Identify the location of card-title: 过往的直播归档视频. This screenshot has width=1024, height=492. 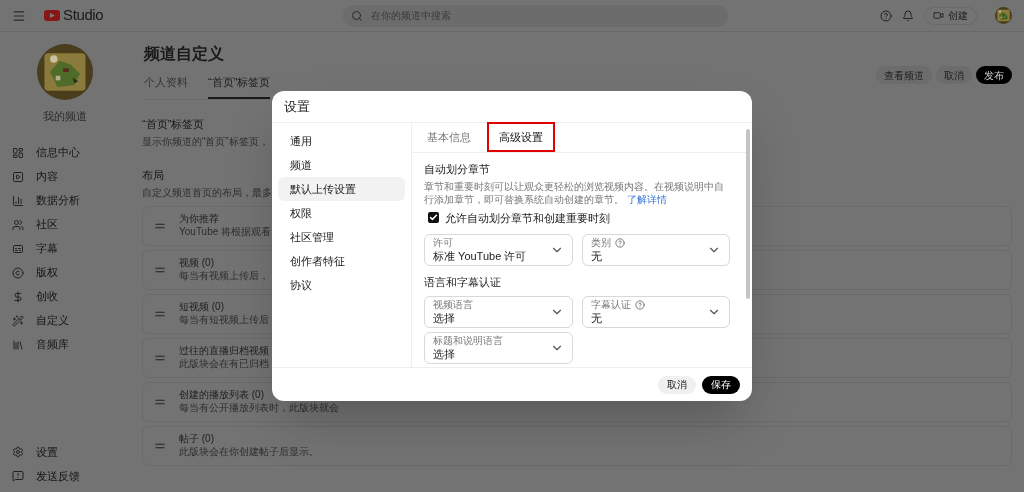
(224, 351).